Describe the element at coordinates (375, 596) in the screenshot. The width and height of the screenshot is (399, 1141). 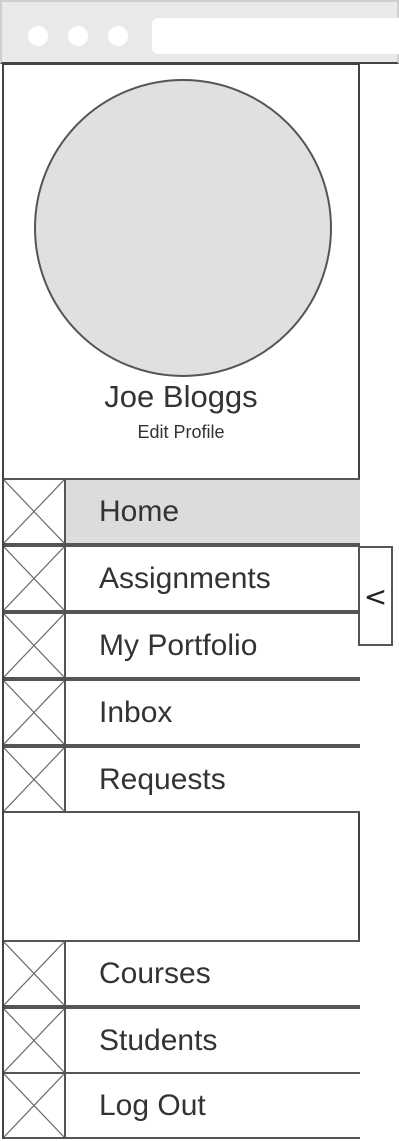
I see `collapse-sidebar-button: <` at that location.